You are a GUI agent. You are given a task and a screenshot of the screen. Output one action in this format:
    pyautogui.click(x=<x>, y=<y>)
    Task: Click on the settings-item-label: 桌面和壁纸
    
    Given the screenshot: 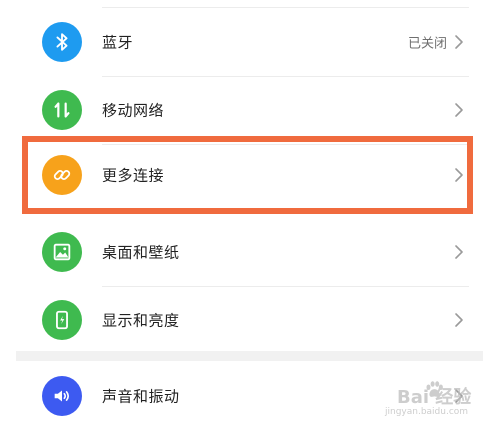 What is the action you would take?
    pyautogui.click(x=141, y=252)
    